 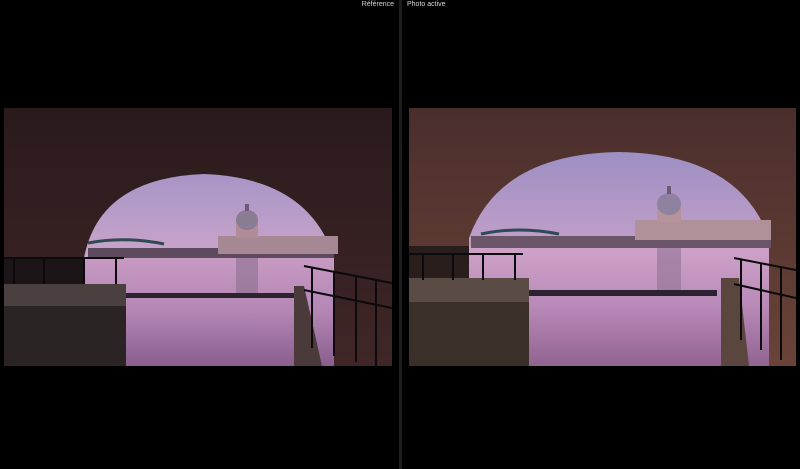 What do you see at coordinates (426, 4) in the screenshot?
I see `active-label: Photo active` at bounding box center [426, 4].